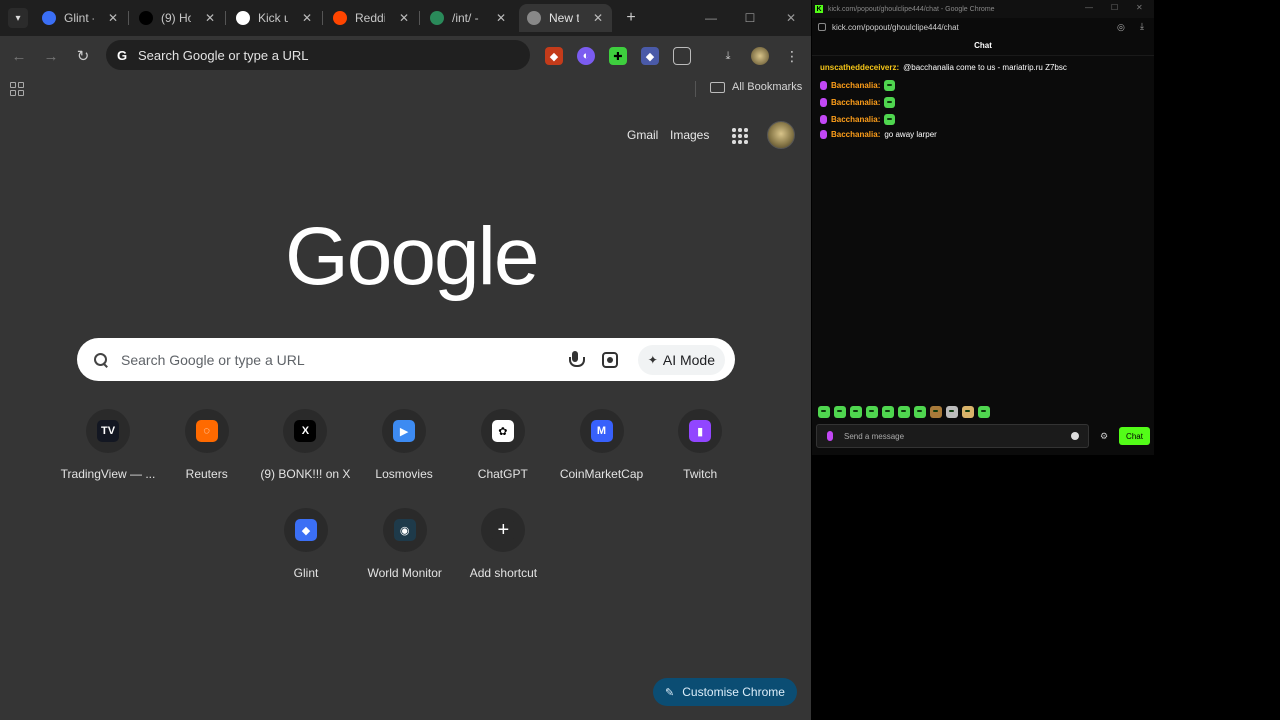  Describe the element at coordinates (18, 18) in the screenshot. I see `tab-search-button: ▾` at that location.